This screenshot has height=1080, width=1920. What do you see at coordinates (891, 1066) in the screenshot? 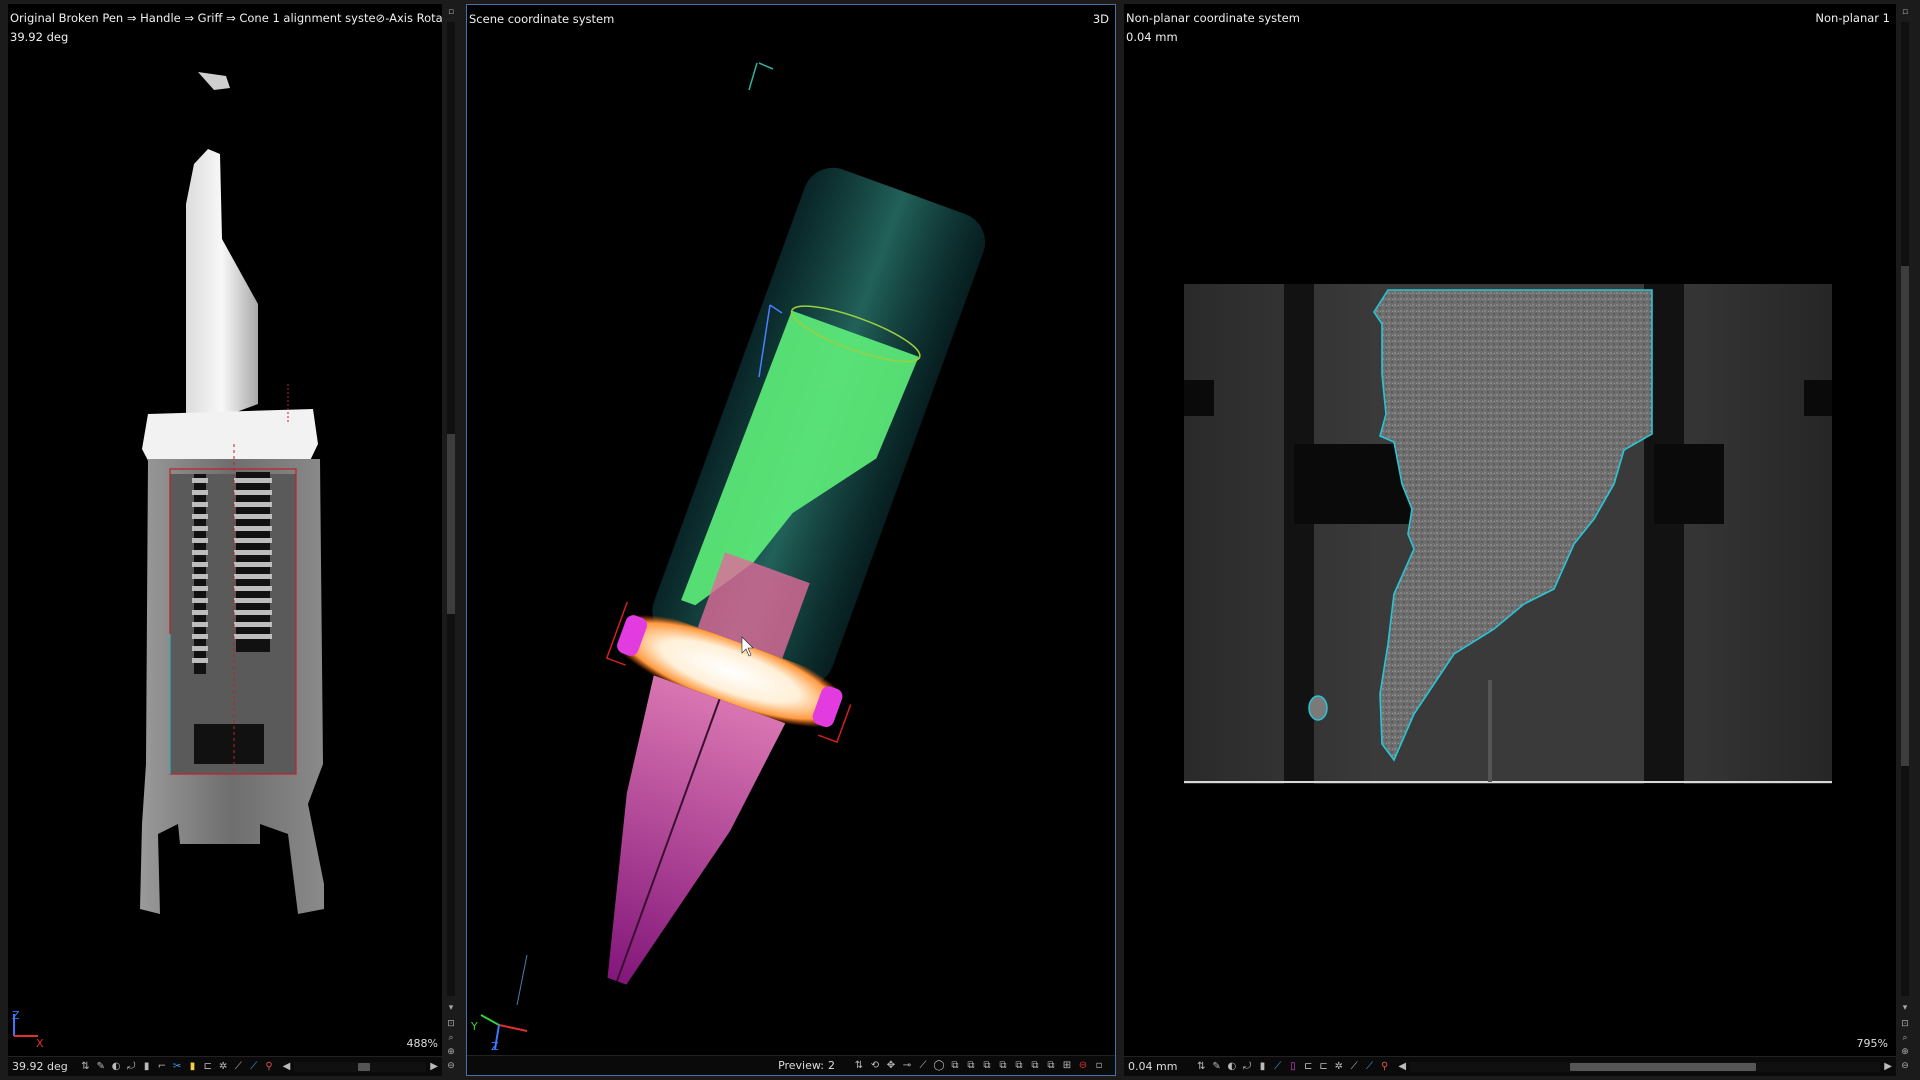
I see `move-icon: ✥` at bounding box center [891, 1066].